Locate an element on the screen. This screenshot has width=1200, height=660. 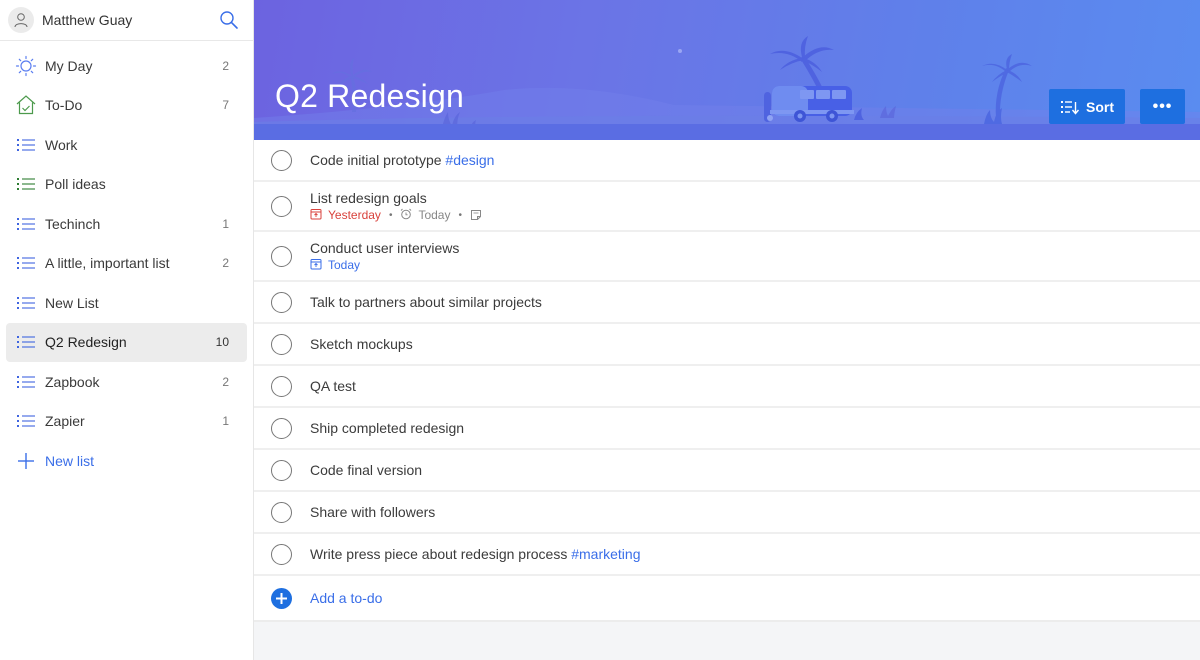
avatar is located at coordinates (21, 20).